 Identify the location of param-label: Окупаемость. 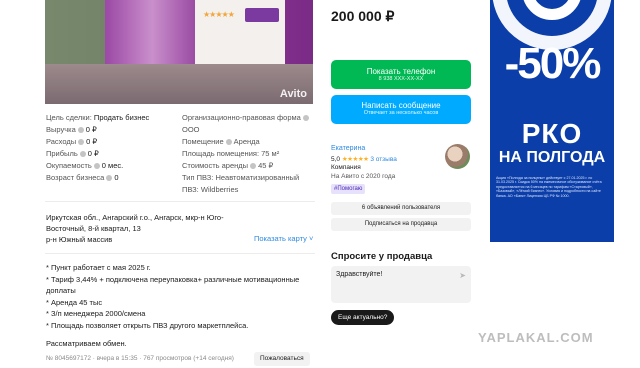
(69, 165).